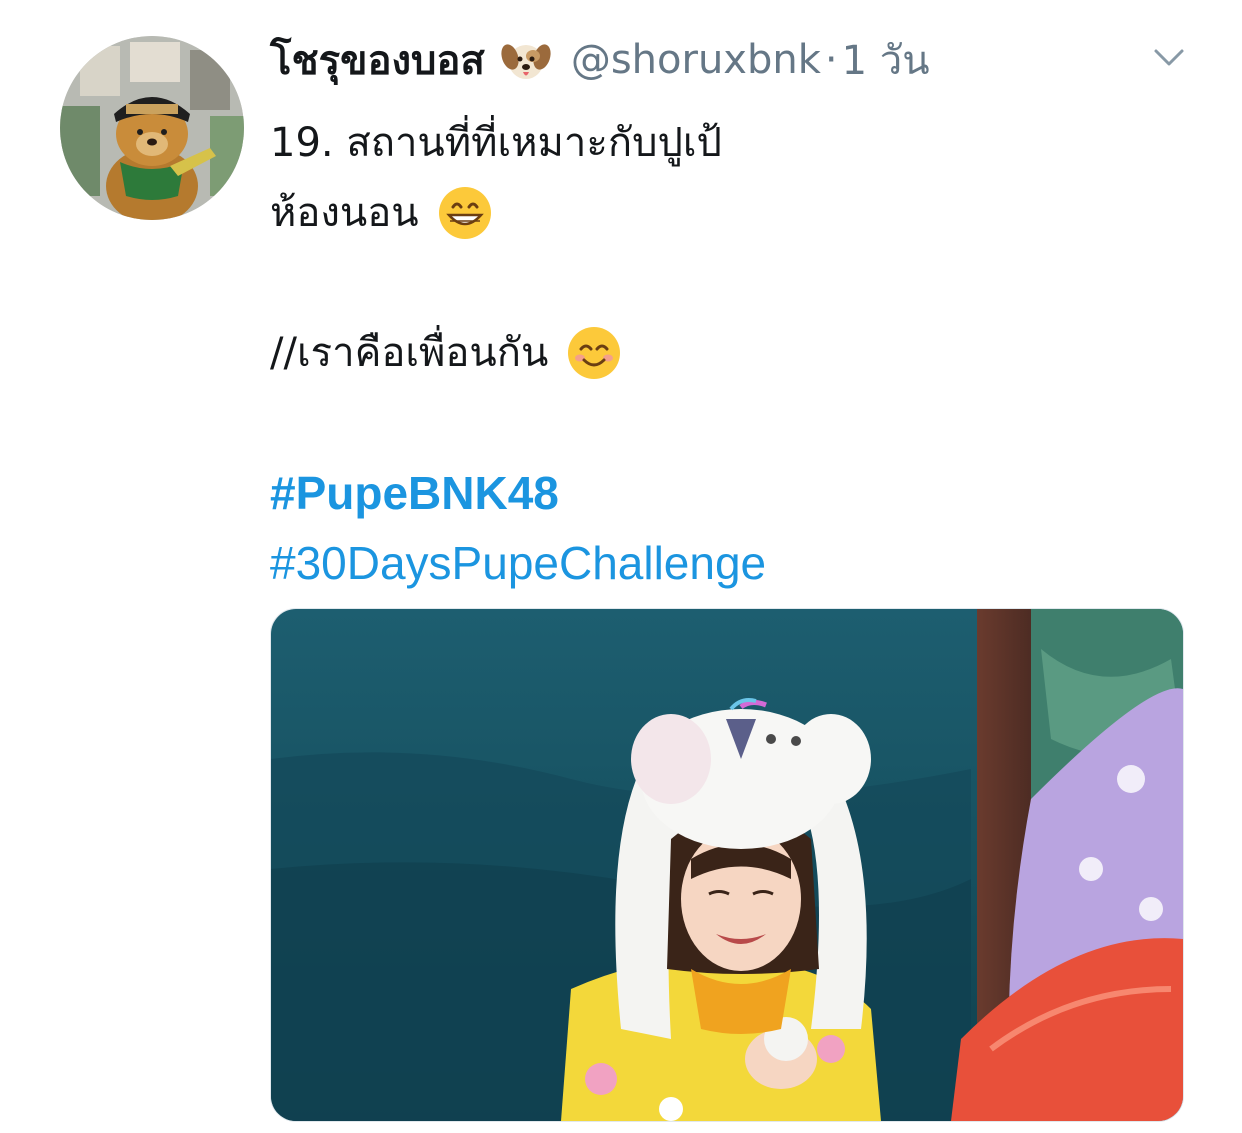  Describe the element at coordinates (594, 353) in the screenshot. I see `smiling-face-emoji-icon` at that location.